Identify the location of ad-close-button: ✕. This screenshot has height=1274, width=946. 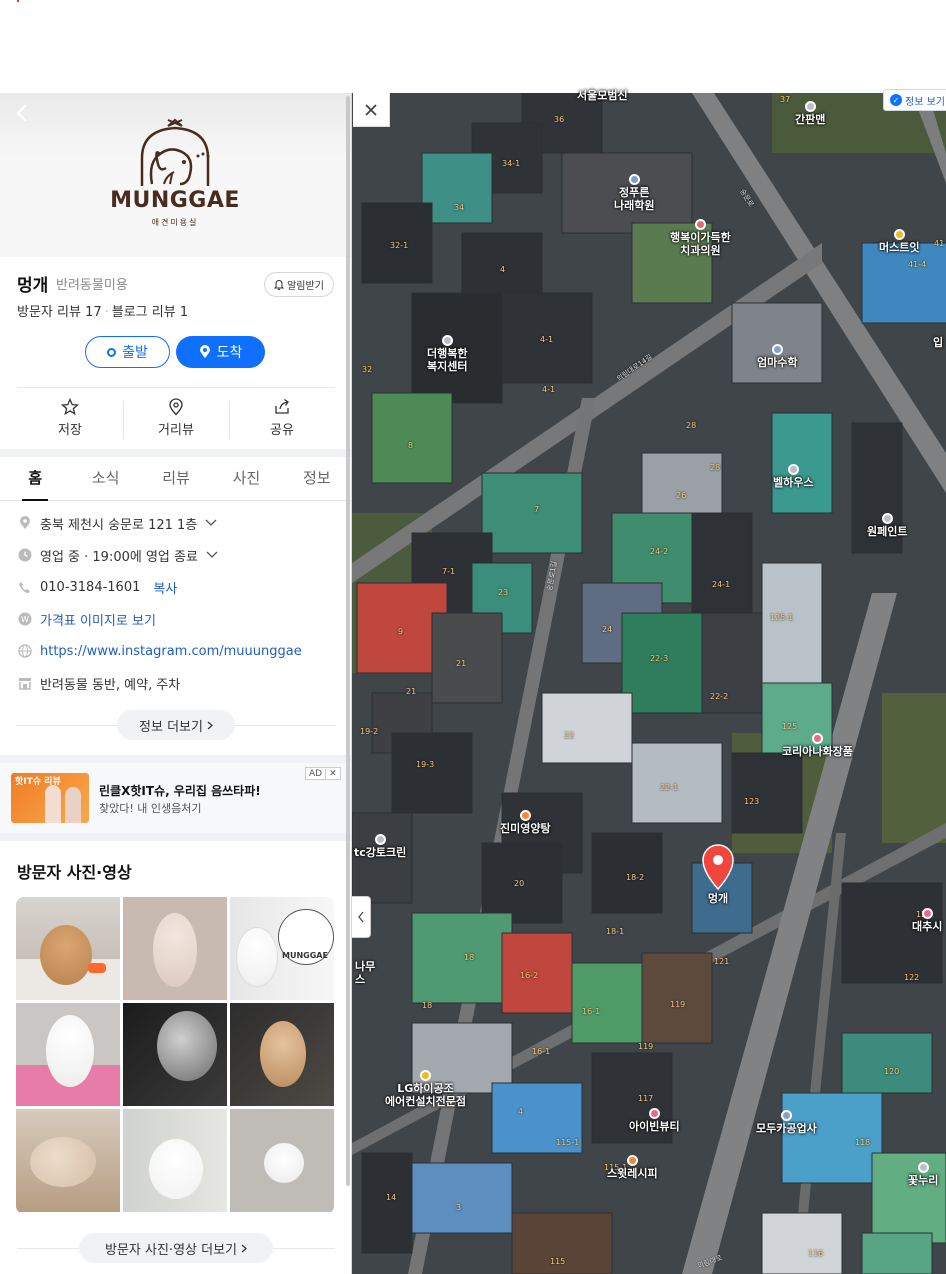
(332, 773).